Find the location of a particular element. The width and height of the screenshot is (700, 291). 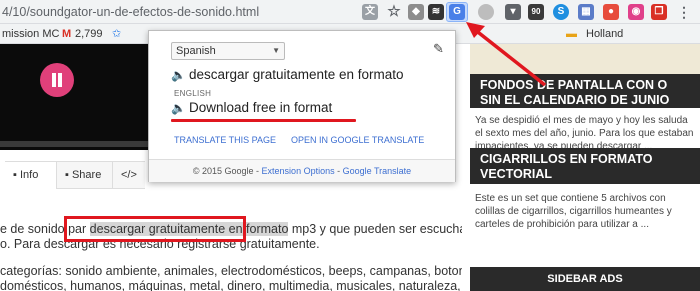

bookmark-item: mission MC is located at coordinates (30, 34).